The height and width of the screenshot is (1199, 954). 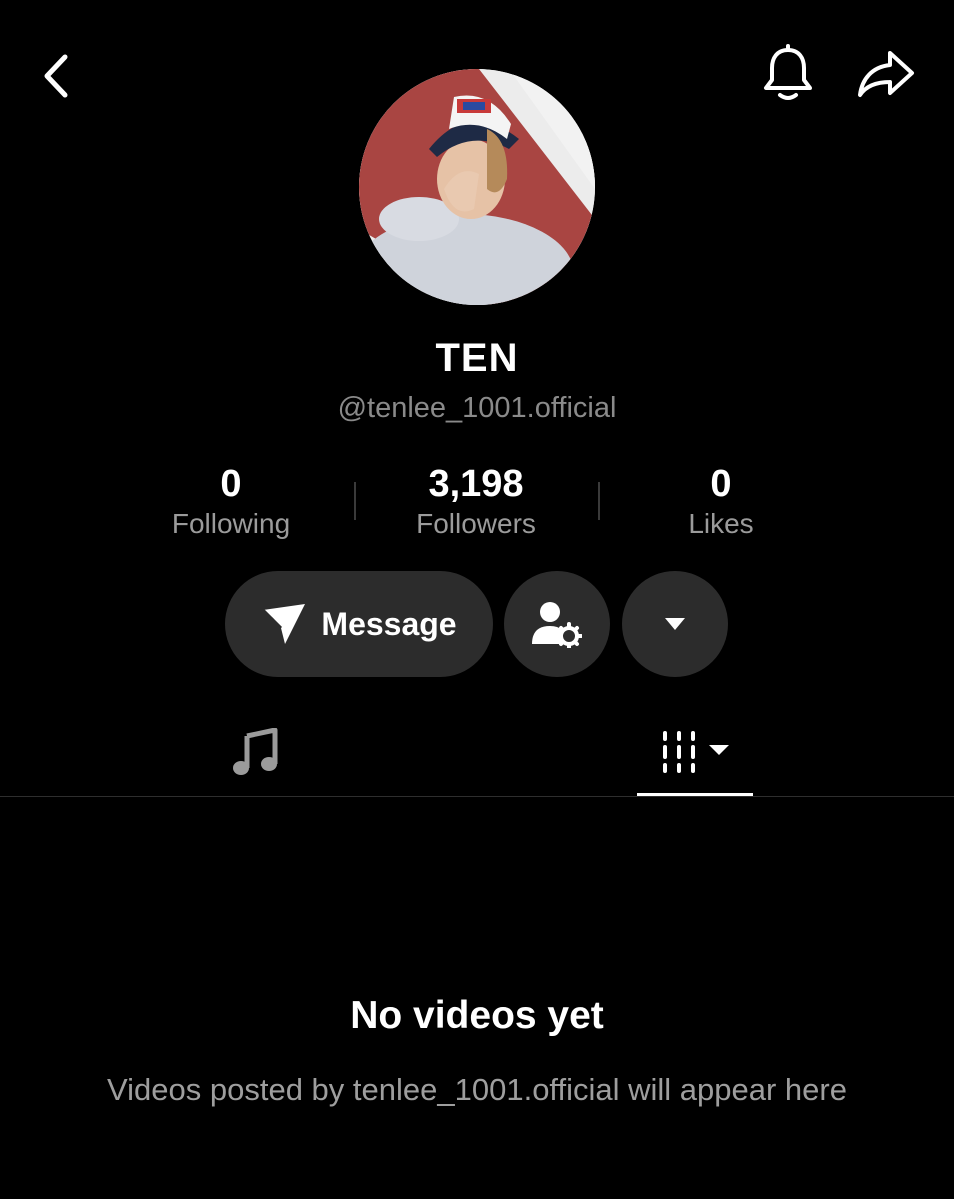 I want to click on video-grid-icon, so click(x=696, y=752).